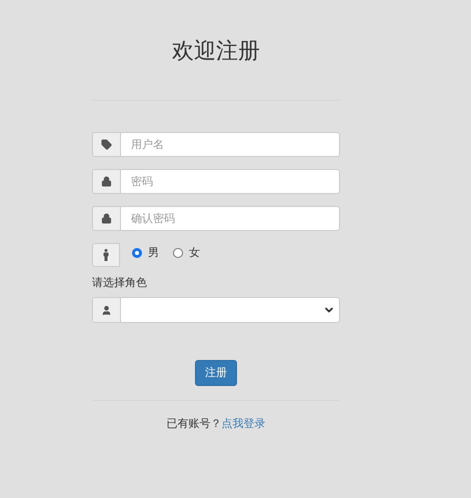  I want to click on register-button: 注册, so click(216, 373).